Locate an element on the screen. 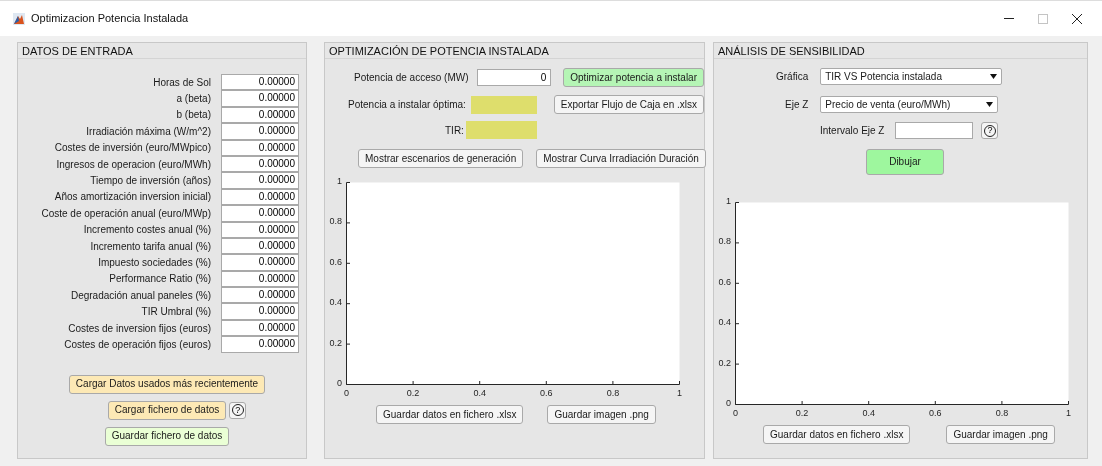 The height and width of the screenshot is (466, 1102). file-button: Guardar fichero de datos is located at coordinates (167, 436).